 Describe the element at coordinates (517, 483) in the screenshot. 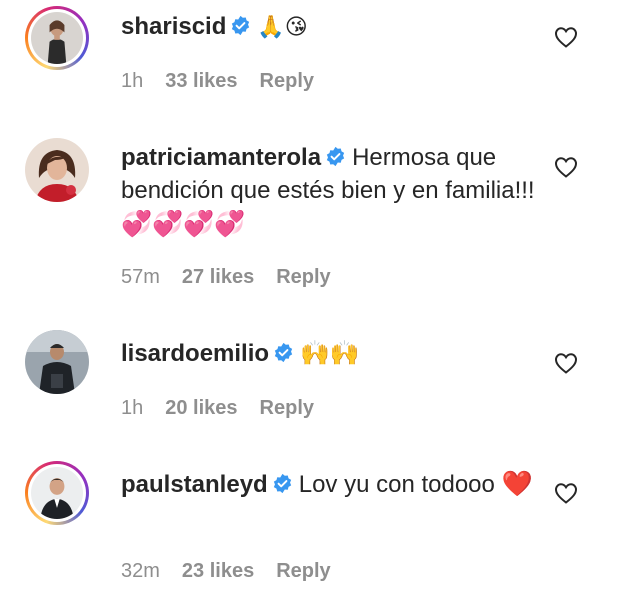

I see `comment-emojis: ❤️` at that location.